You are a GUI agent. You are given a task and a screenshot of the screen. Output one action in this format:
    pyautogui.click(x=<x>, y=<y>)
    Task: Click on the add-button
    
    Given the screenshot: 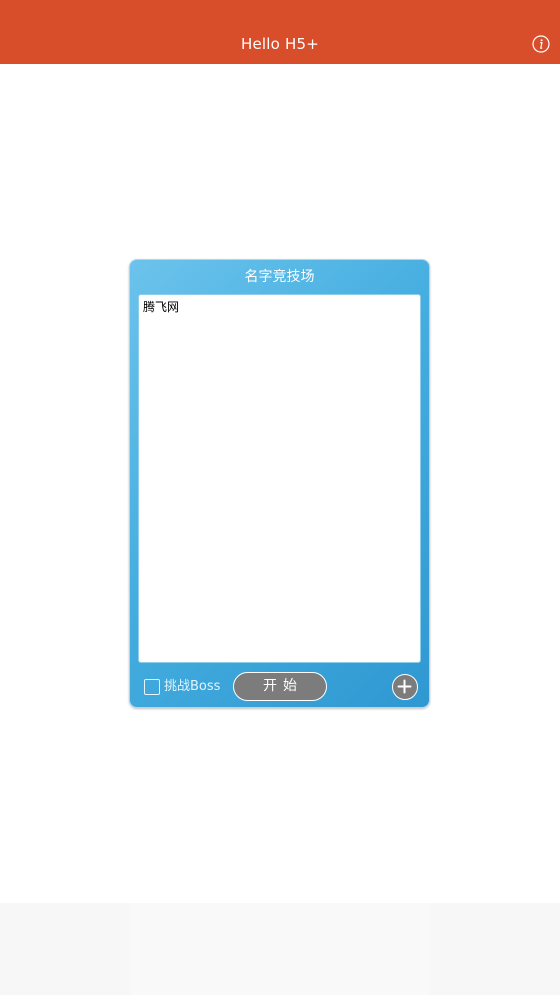 What is the action you would take?
    pyautogui.click(x=405, y=687)
    